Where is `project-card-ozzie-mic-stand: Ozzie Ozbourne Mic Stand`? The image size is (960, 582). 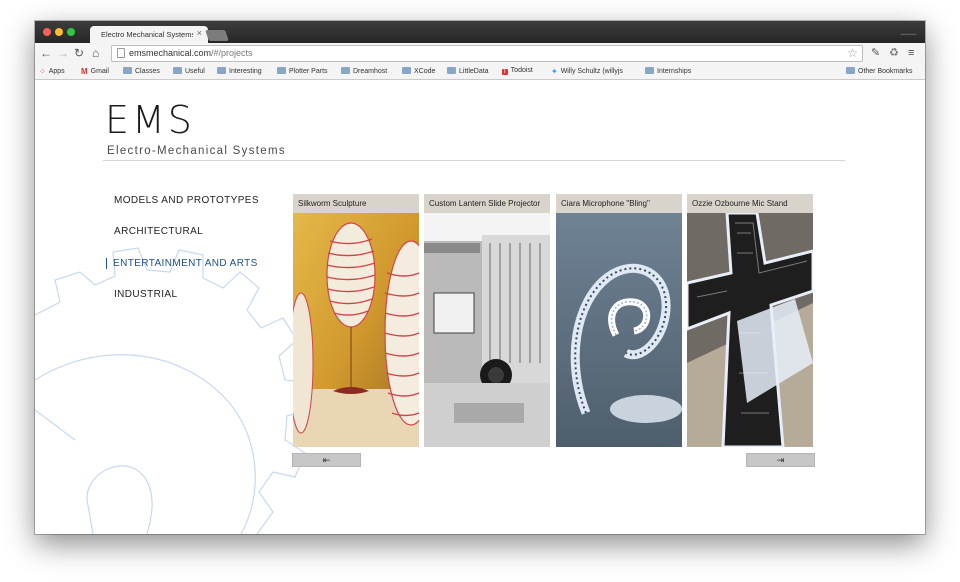
project-card-ozzie-mic-stand: Ozzie Ozbourne Mic Stand is located at coordinates (750, 320).